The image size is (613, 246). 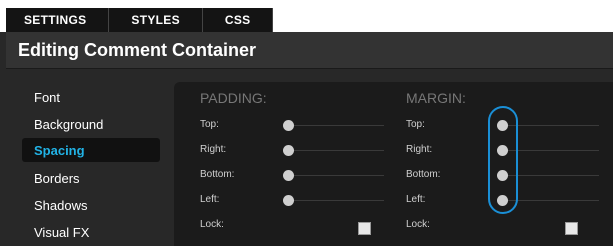 I want to click on margin-lock-checkbox, so click(x=571, y=228).